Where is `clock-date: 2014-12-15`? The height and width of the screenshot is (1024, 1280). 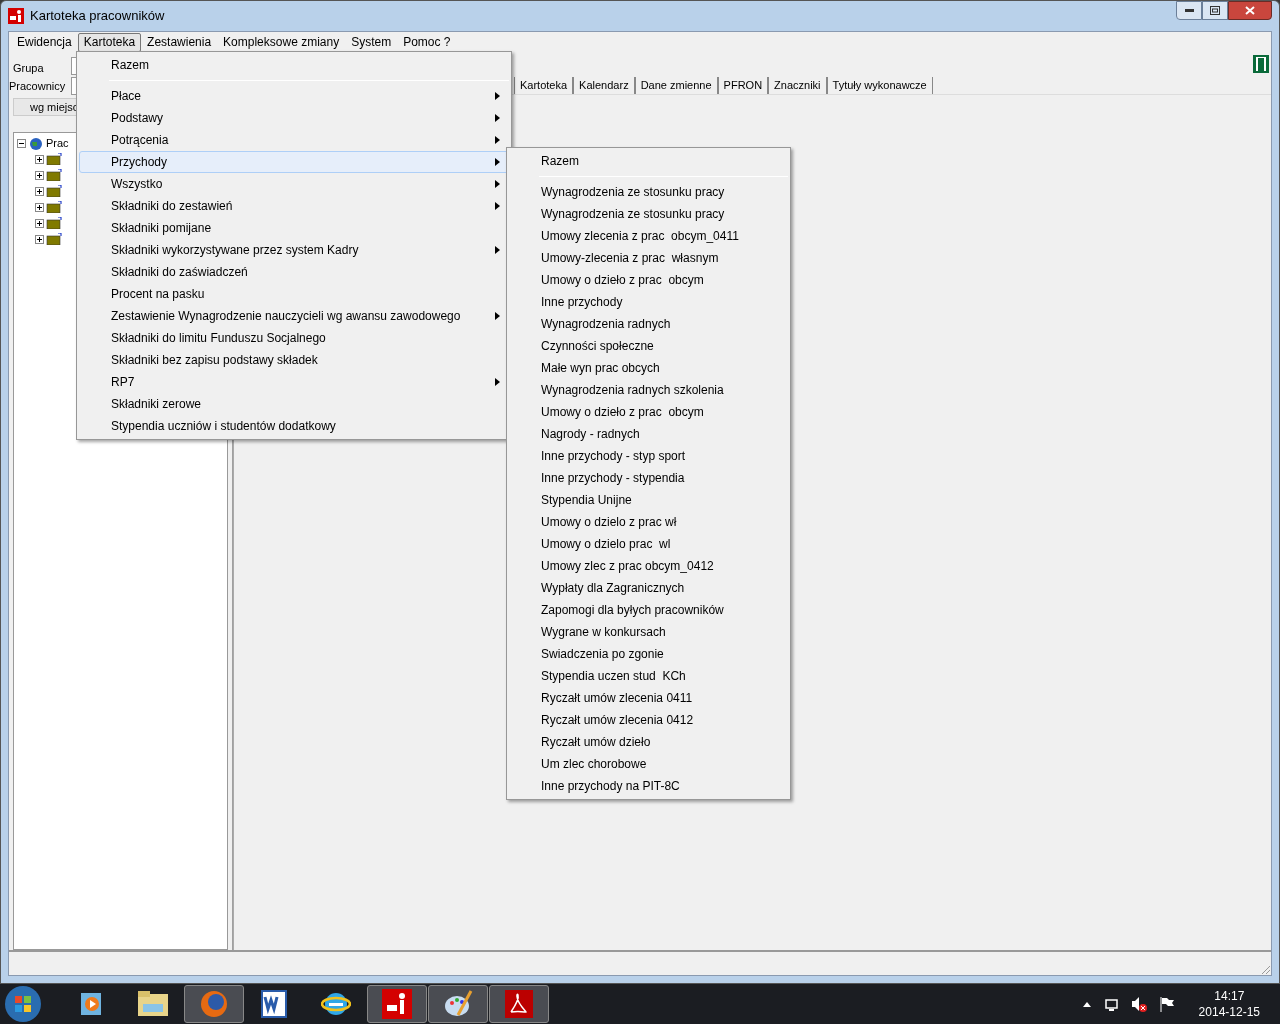
clock-date: 2014-12-15 is located at coordinates (1229, 1012).